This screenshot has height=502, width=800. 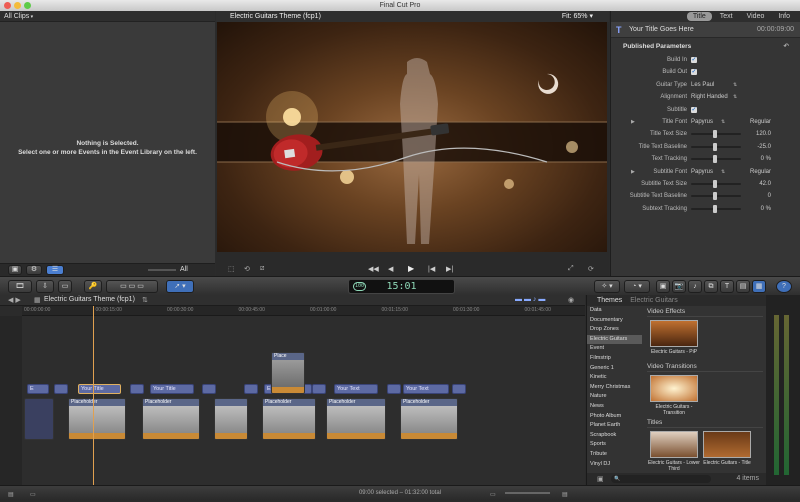 I want to click on music-browser-icon: ♪, so click(x=695, y=286).